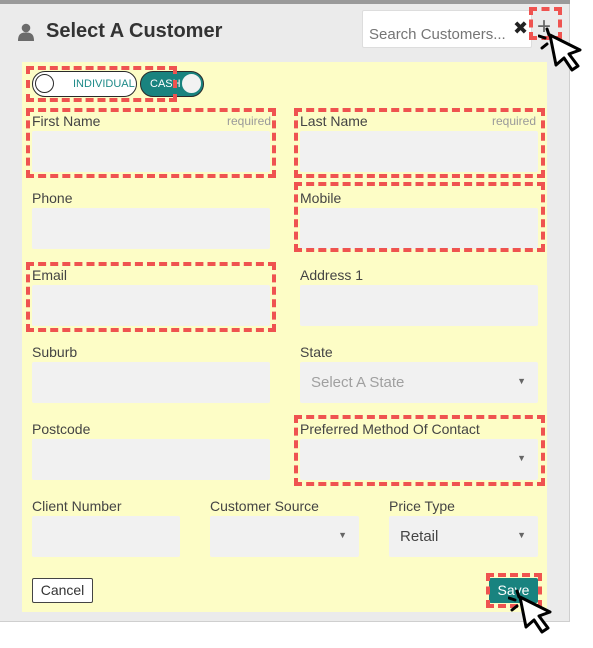  I want to click on cancel-button: Cancel, so click(62, 590).